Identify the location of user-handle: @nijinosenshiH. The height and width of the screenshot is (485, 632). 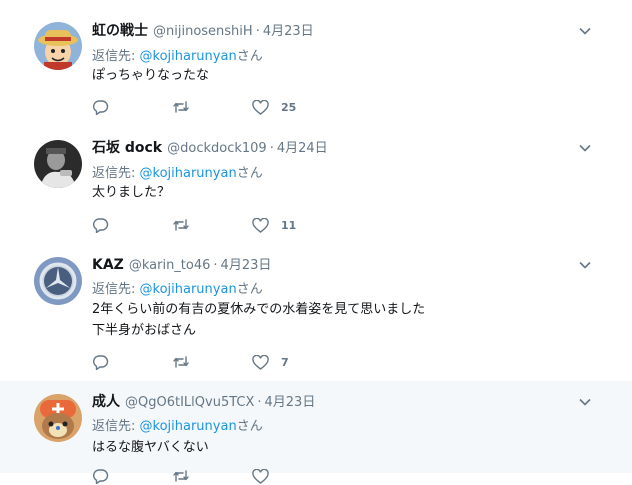
(203, 31).